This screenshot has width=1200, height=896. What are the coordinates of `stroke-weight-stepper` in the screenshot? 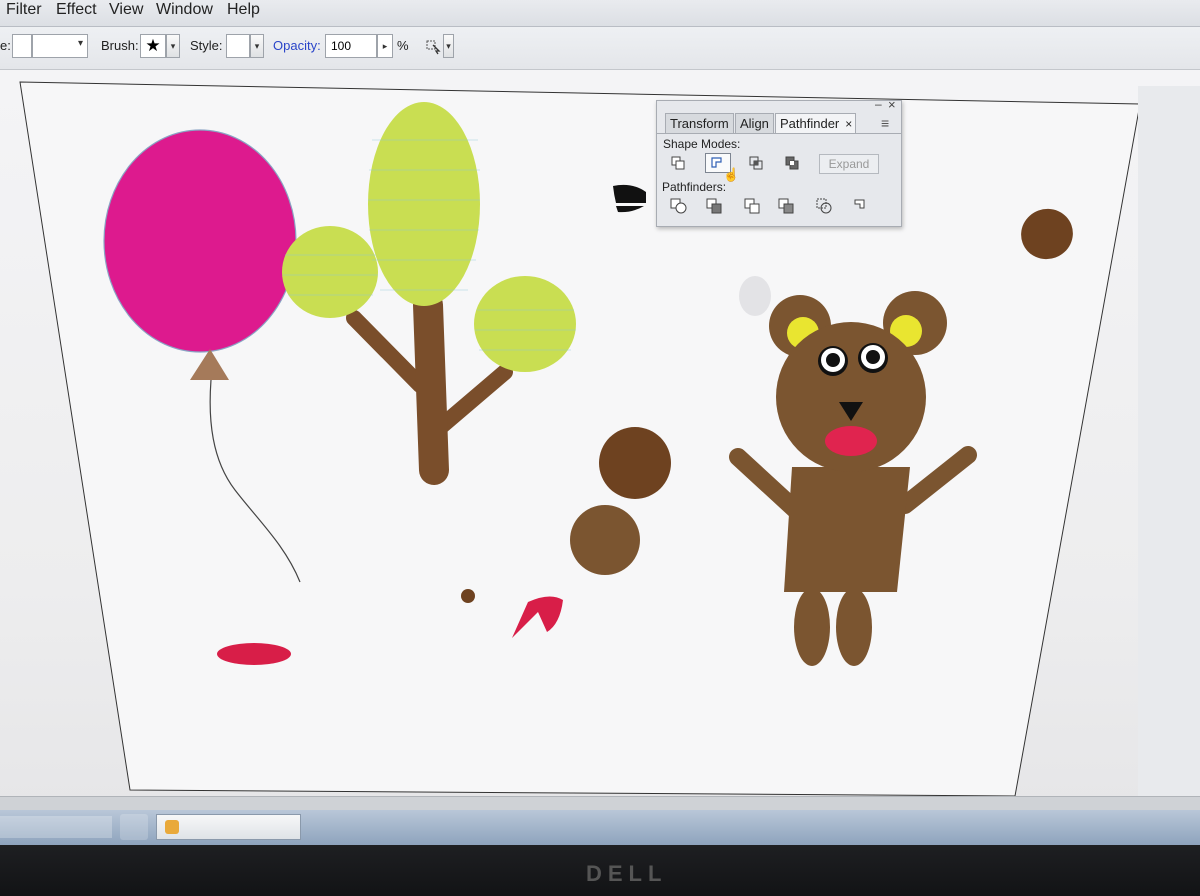 It's located at (22, 46).